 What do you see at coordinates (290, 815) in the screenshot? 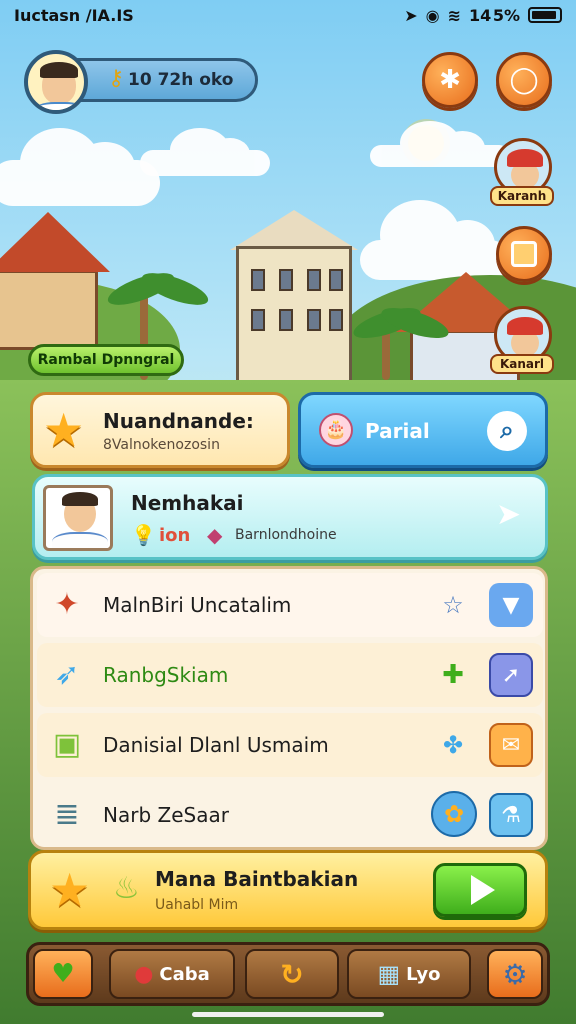
I see `list-item: ≣ Narb ZeSaar ✿ ⚗` at bounding box center [290, 815].